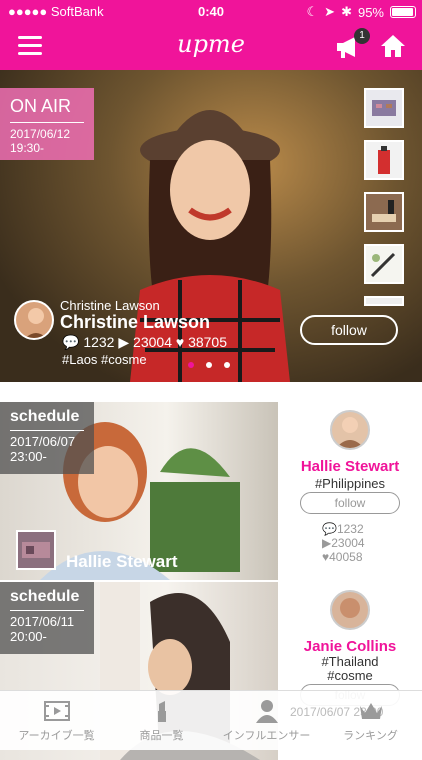 The image size is (422, 760). Describe the element at coordinates (370, 711) in the screenshot. I see `crown-icon` at that location.